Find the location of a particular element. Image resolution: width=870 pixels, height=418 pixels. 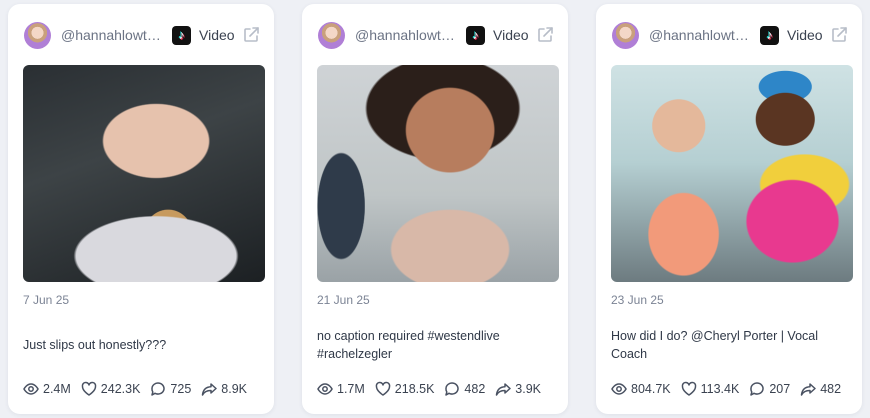

views-stat: 804.7K is located at coordinates (641, 389).